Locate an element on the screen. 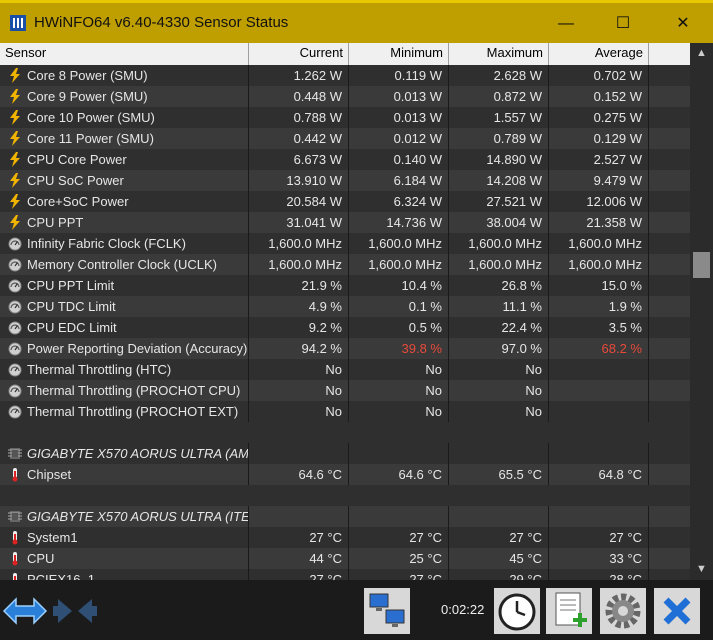  average-value: 21.358 W is located at coordinates (599, 222).